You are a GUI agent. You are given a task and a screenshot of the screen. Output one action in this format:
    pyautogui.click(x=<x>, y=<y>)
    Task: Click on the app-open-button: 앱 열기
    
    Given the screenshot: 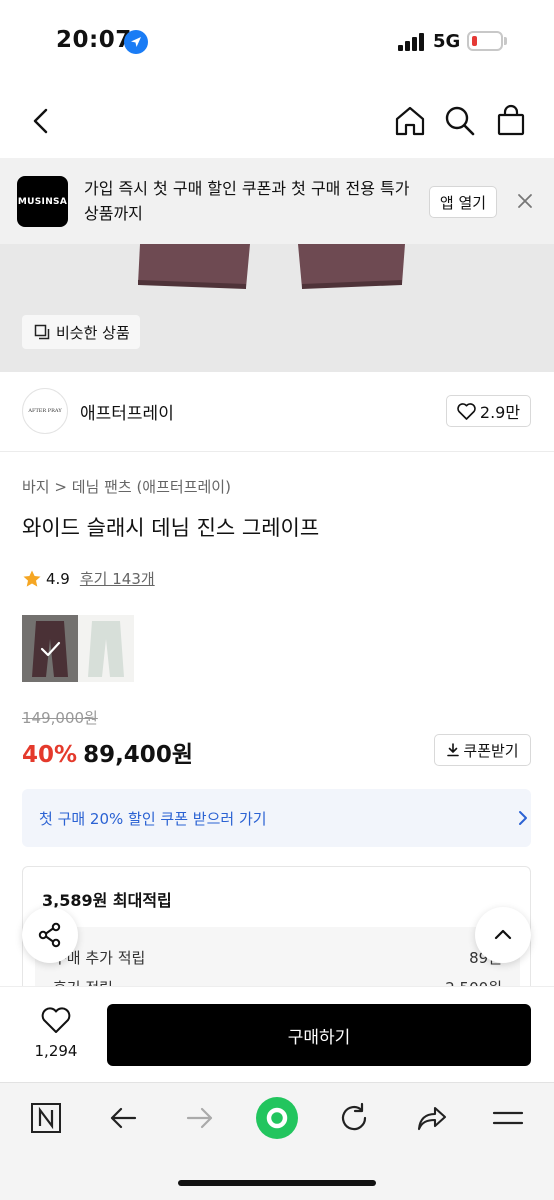 What is the action you would take?
    pyautogui.click(x=463, y=202)
    